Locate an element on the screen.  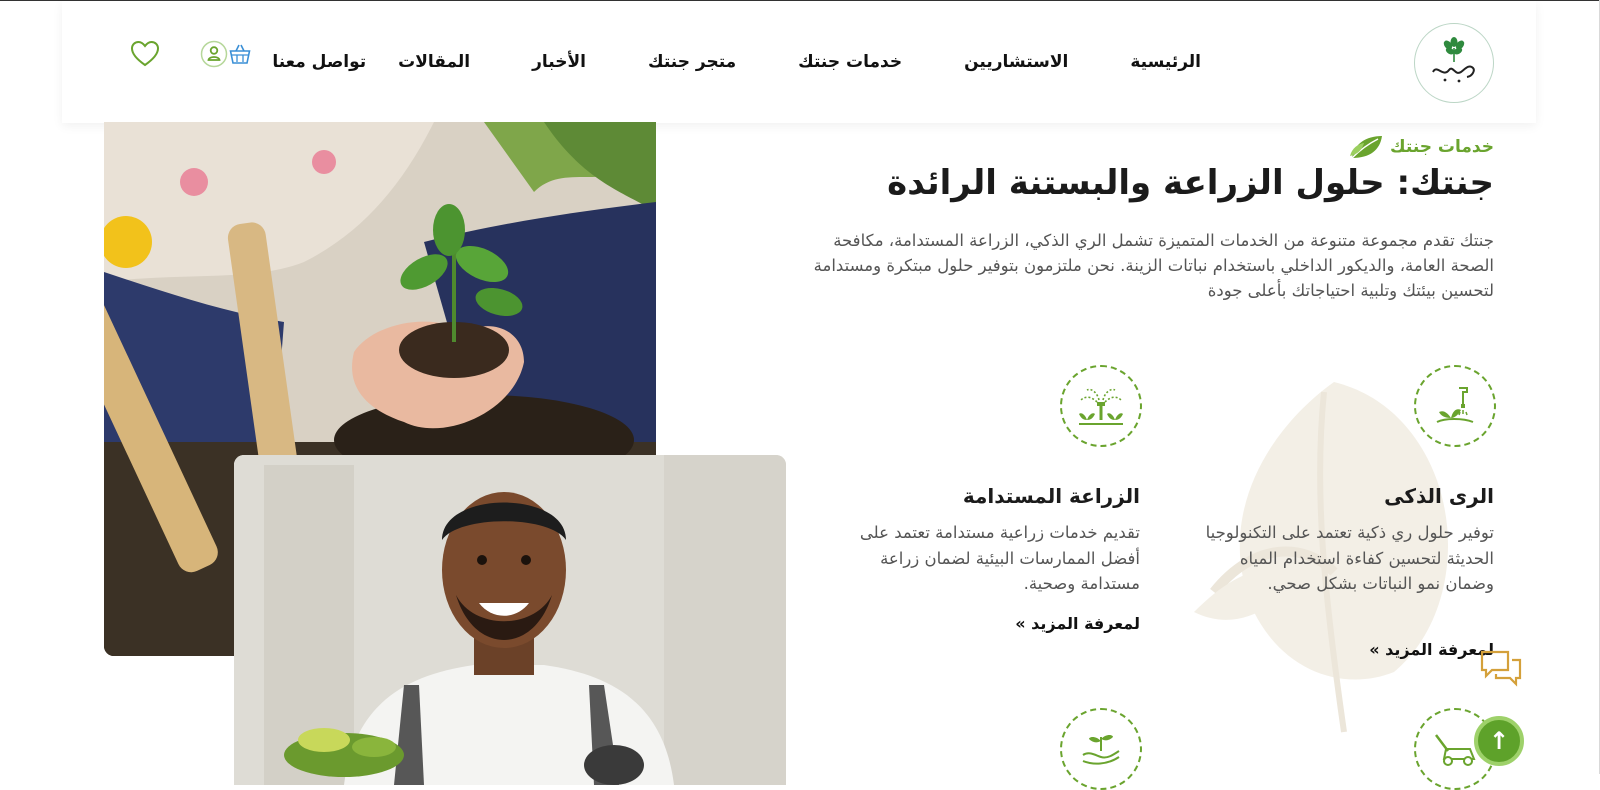
user-icon is located at coordinates (214, 54).